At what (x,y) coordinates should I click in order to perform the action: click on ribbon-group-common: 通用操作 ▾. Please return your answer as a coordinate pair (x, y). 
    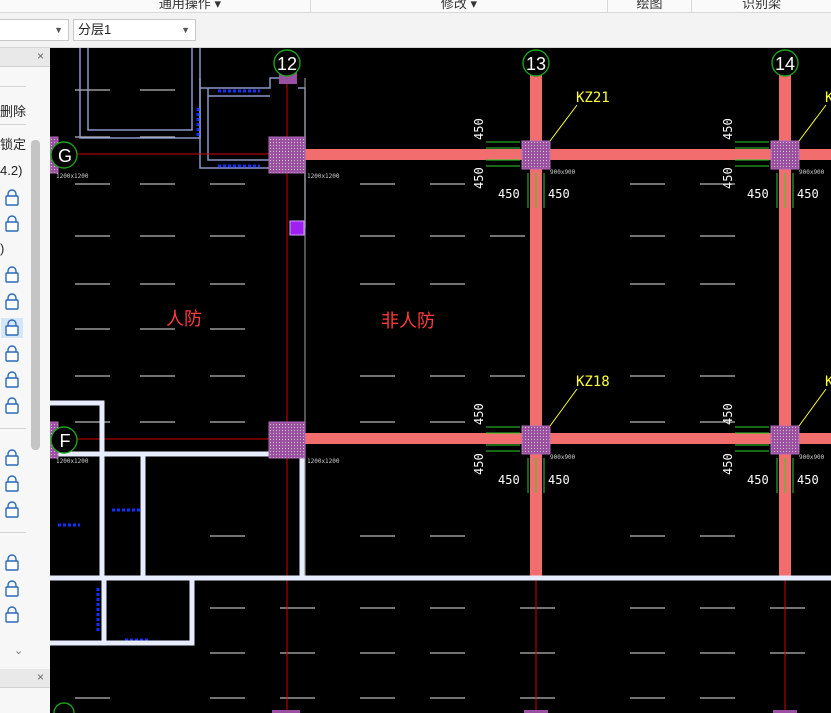
    Looking at the image, I should click on (190, 6).